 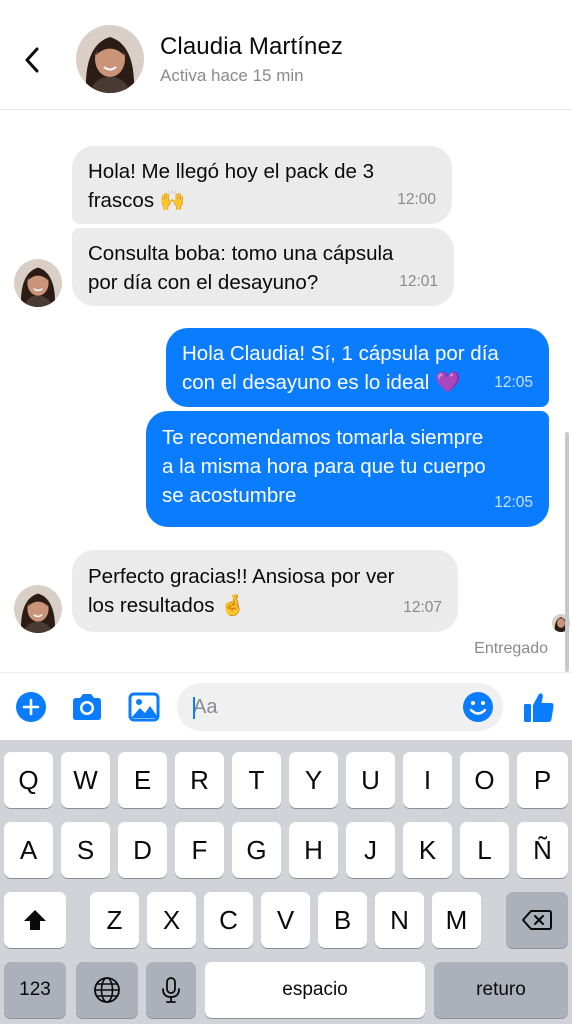 I want to click on key-h: H, so click(x=313, y=850).